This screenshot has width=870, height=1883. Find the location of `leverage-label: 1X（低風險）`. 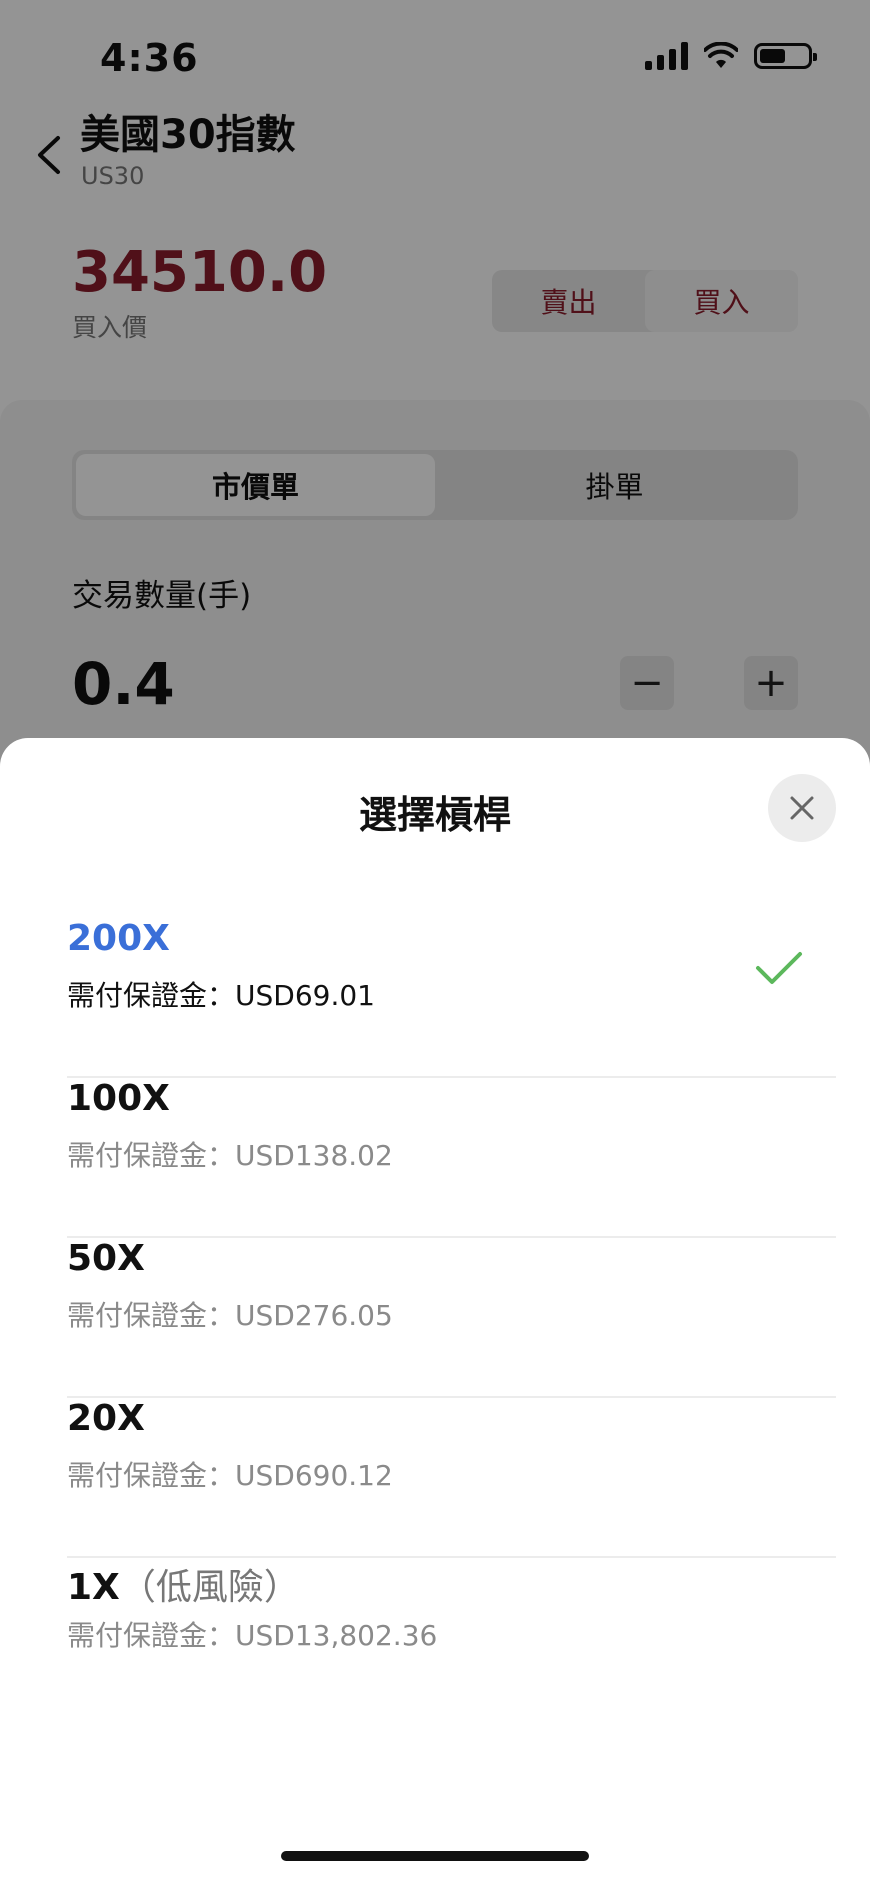

leverage-label: 1X（低風險） is located at coordinates (183, 1587).